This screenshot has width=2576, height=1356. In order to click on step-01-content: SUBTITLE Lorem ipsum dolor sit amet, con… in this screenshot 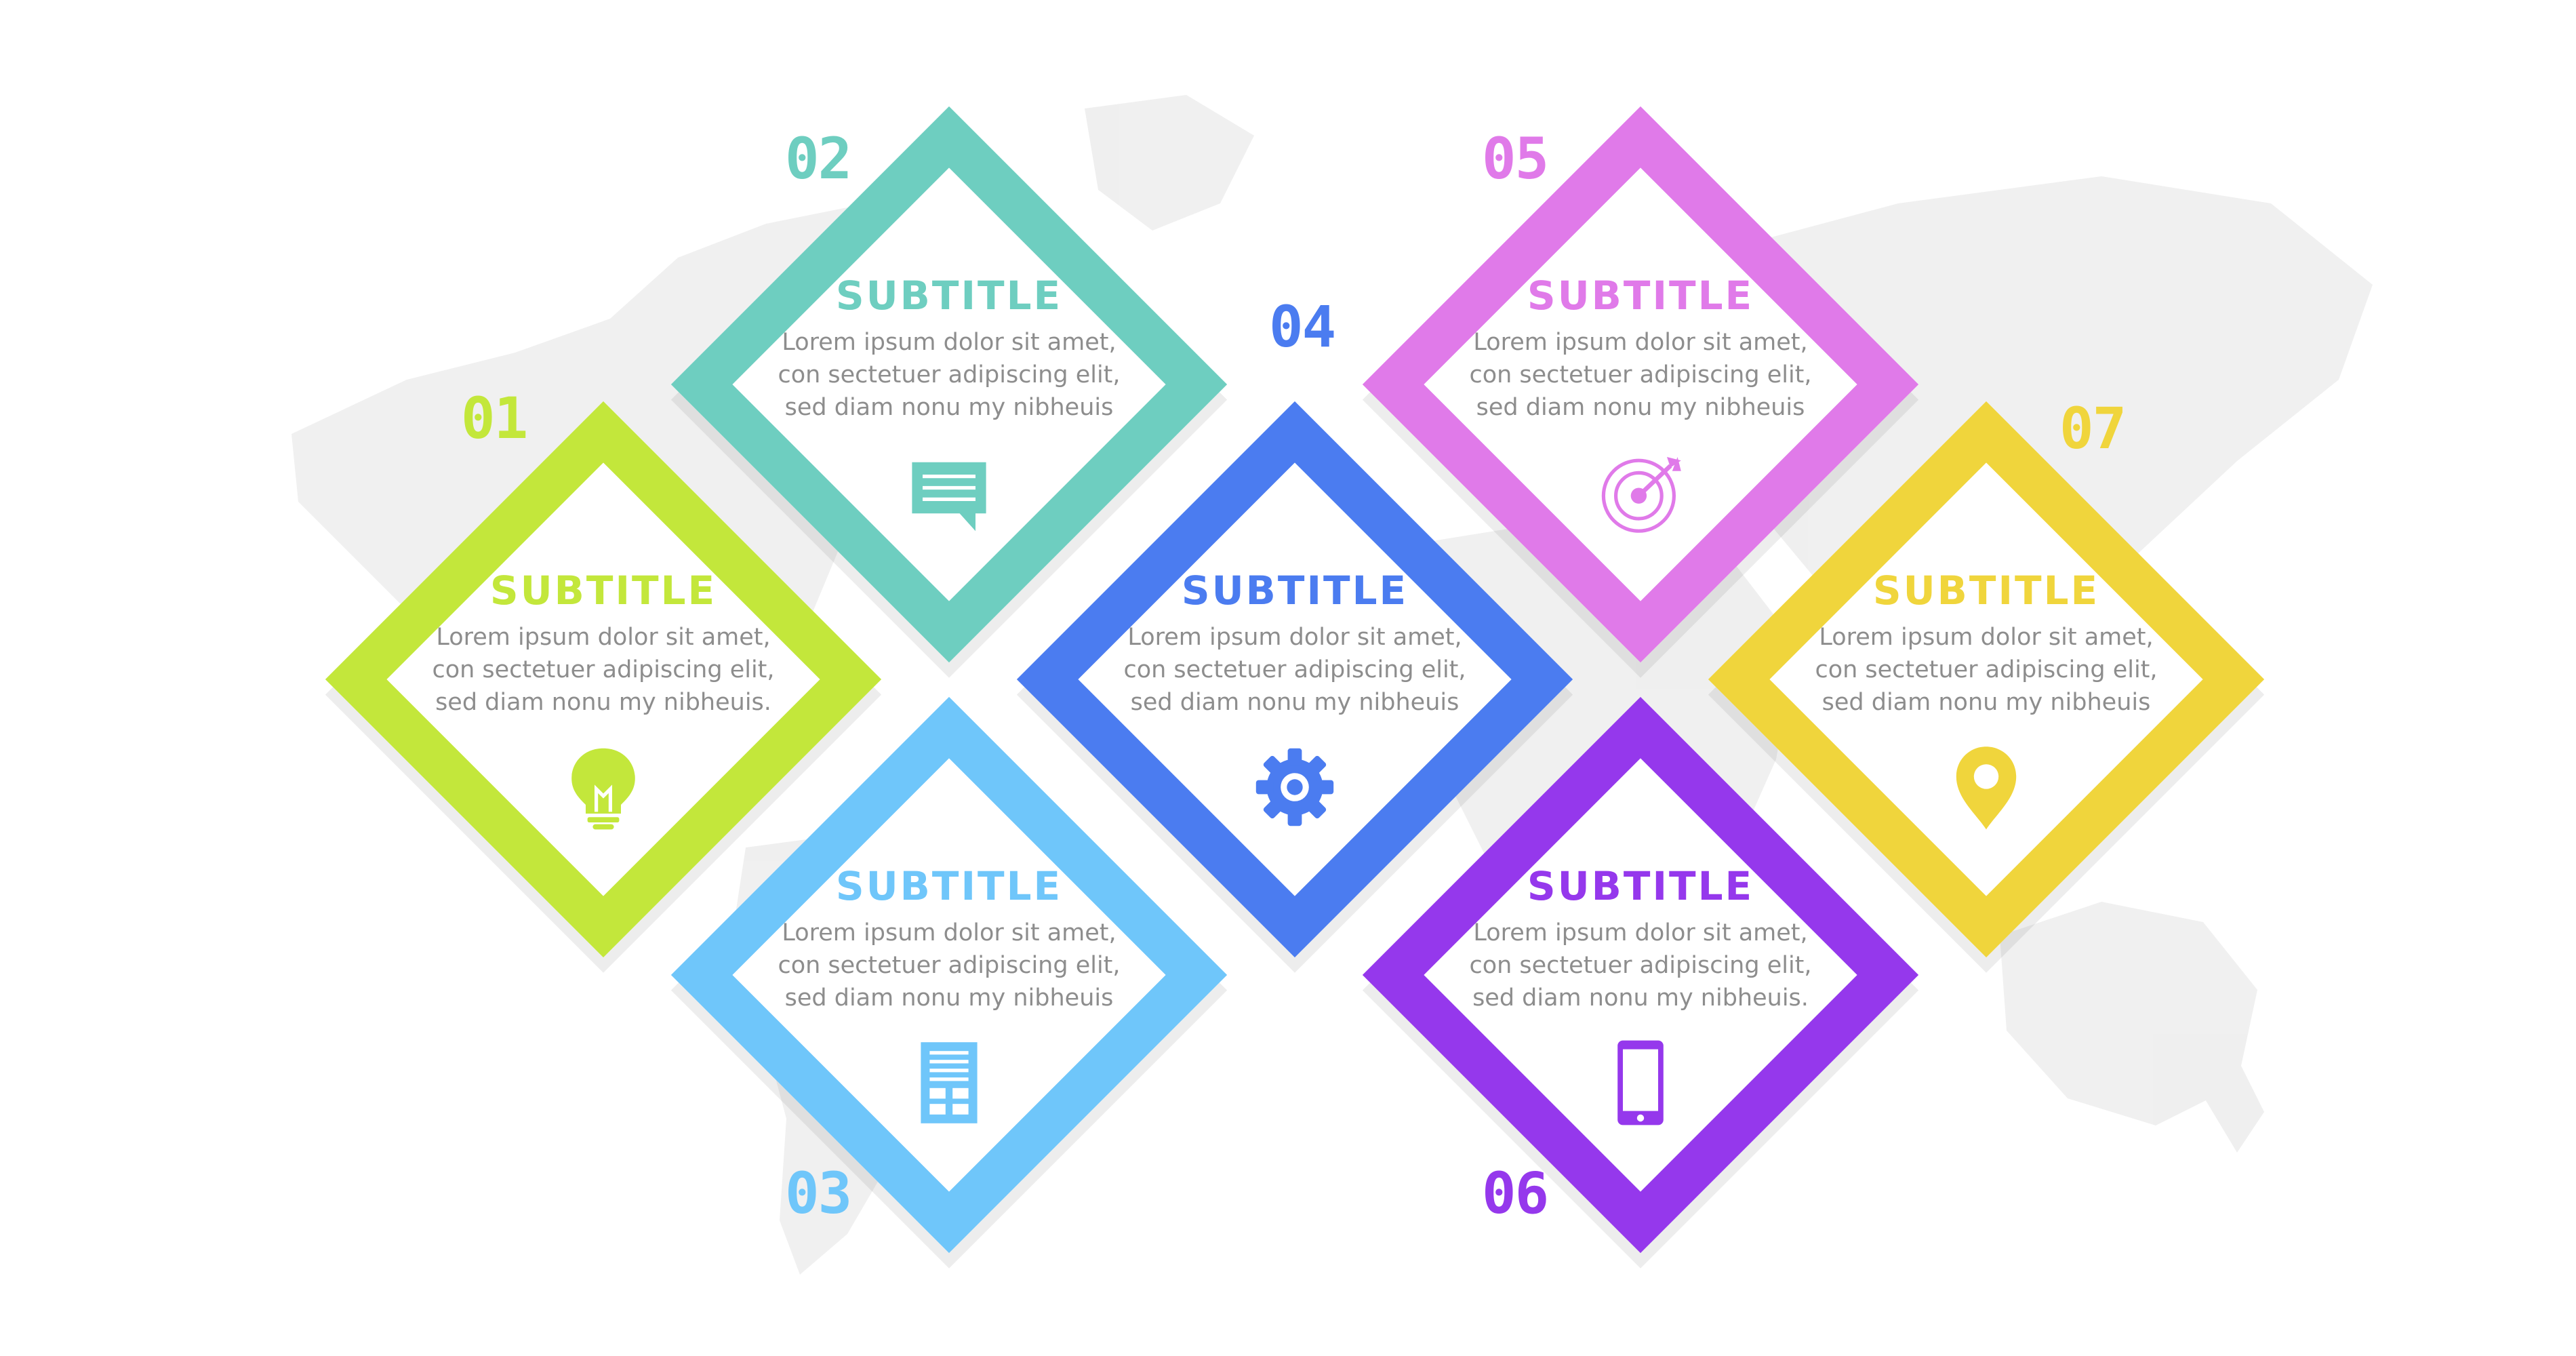, I will do `click(603, 679)`.